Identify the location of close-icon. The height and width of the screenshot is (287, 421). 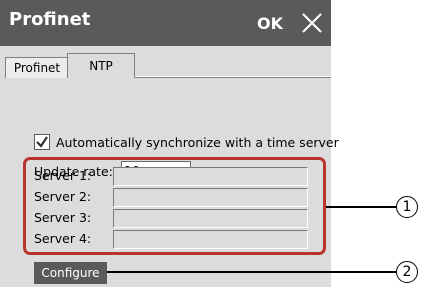
(311, 23).